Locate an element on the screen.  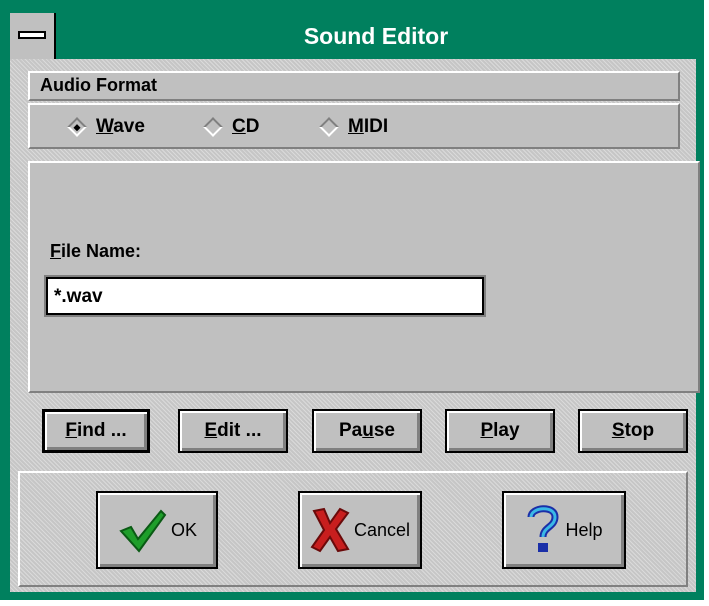
help-button: Help is located at coordinates (564, 530).